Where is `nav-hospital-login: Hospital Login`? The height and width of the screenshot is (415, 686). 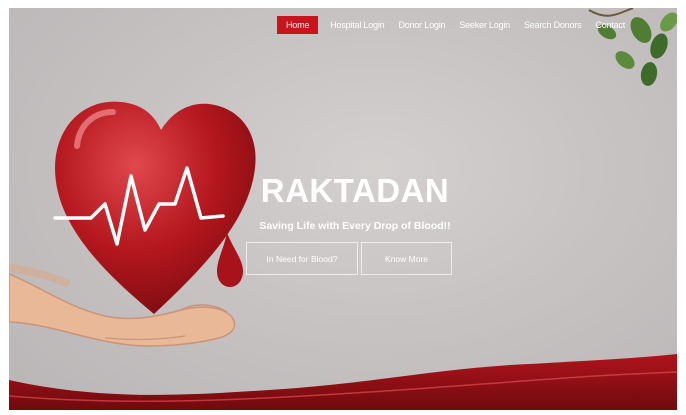 nav-hospital-login: Hospital Login is located at coordinates (357, 25).